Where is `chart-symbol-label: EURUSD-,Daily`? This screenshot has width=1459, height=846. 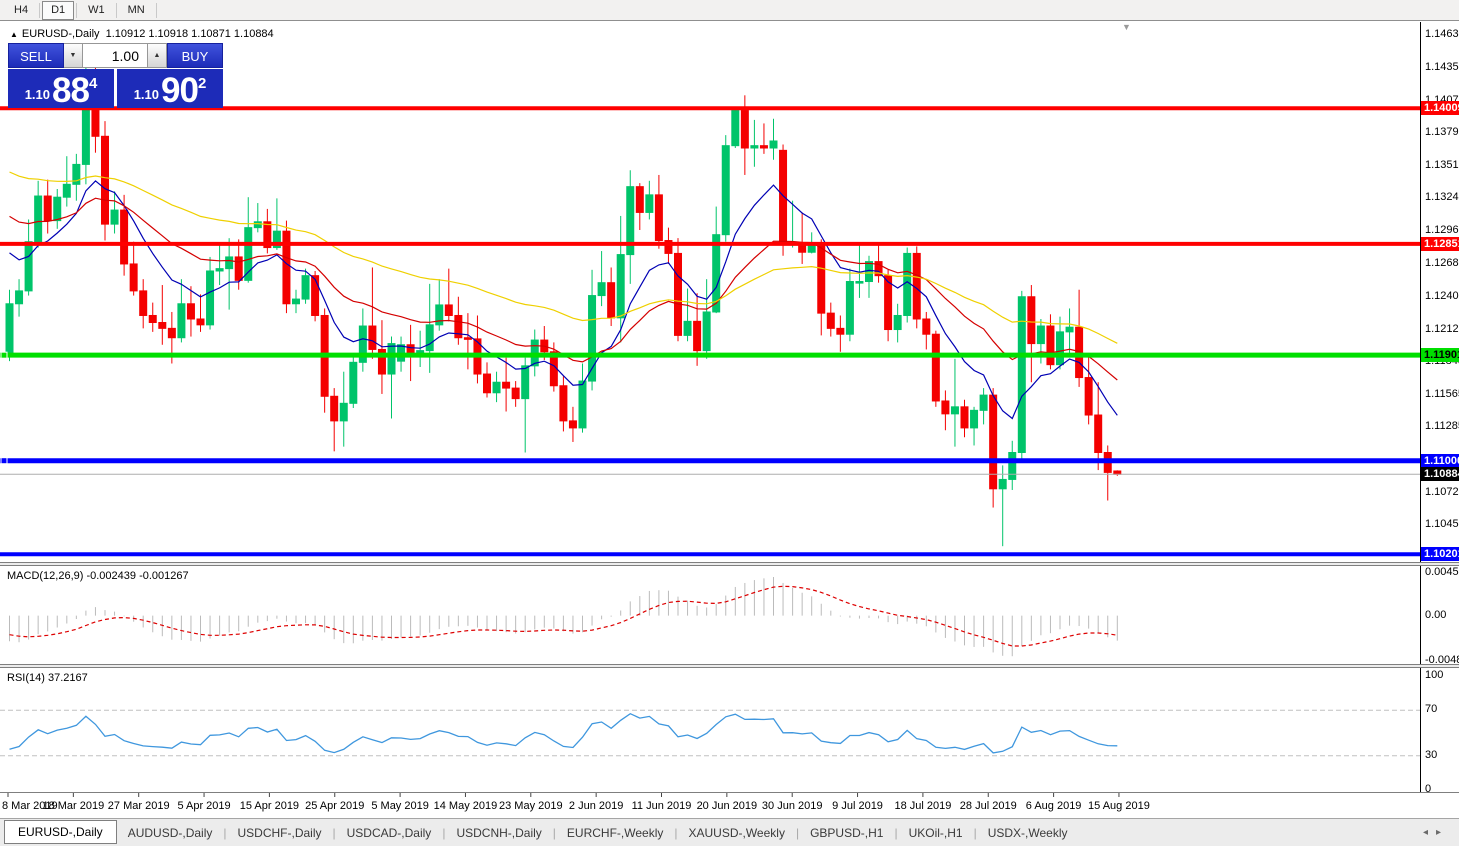 chart-symbol-label: EURUSD-,Daily is located at coordinates (60, 34).